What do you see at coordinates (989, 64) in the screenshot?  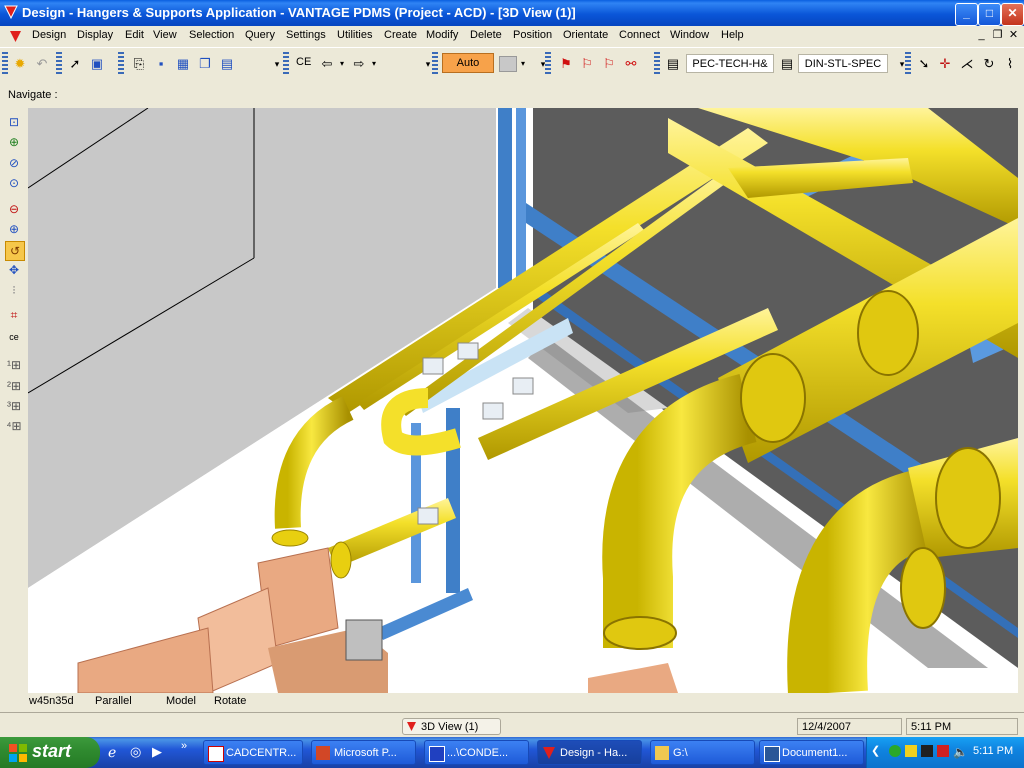 I see `refresh-icon: ↻` at bounding box center [989, 64].